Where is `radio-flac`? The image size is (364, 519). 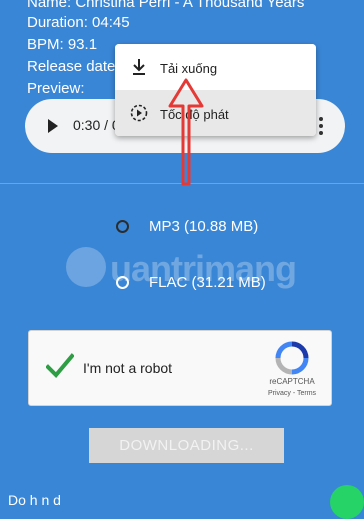 radio-flac is located at coordinates (122, 282).